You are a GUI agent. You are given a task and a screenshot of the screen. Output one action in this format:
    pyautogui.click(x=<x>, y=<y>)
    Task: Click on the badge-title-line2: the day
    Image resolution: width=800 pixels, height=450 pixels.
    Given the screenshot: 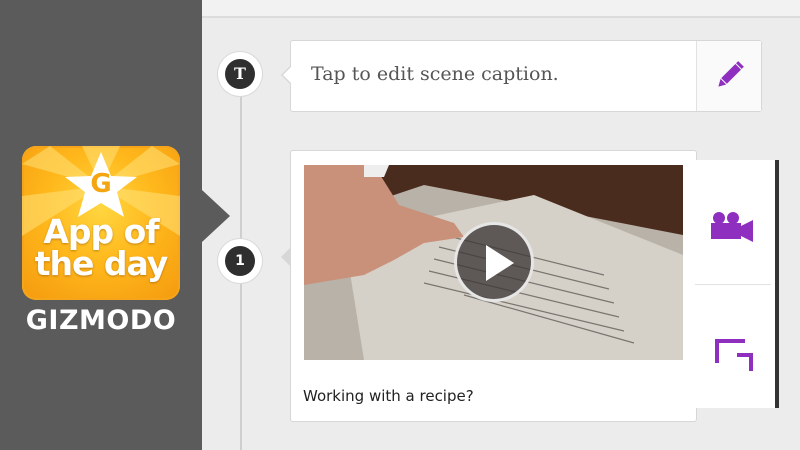 What is the action you would take?
    pyautogui.click(x=101, y=263)
    